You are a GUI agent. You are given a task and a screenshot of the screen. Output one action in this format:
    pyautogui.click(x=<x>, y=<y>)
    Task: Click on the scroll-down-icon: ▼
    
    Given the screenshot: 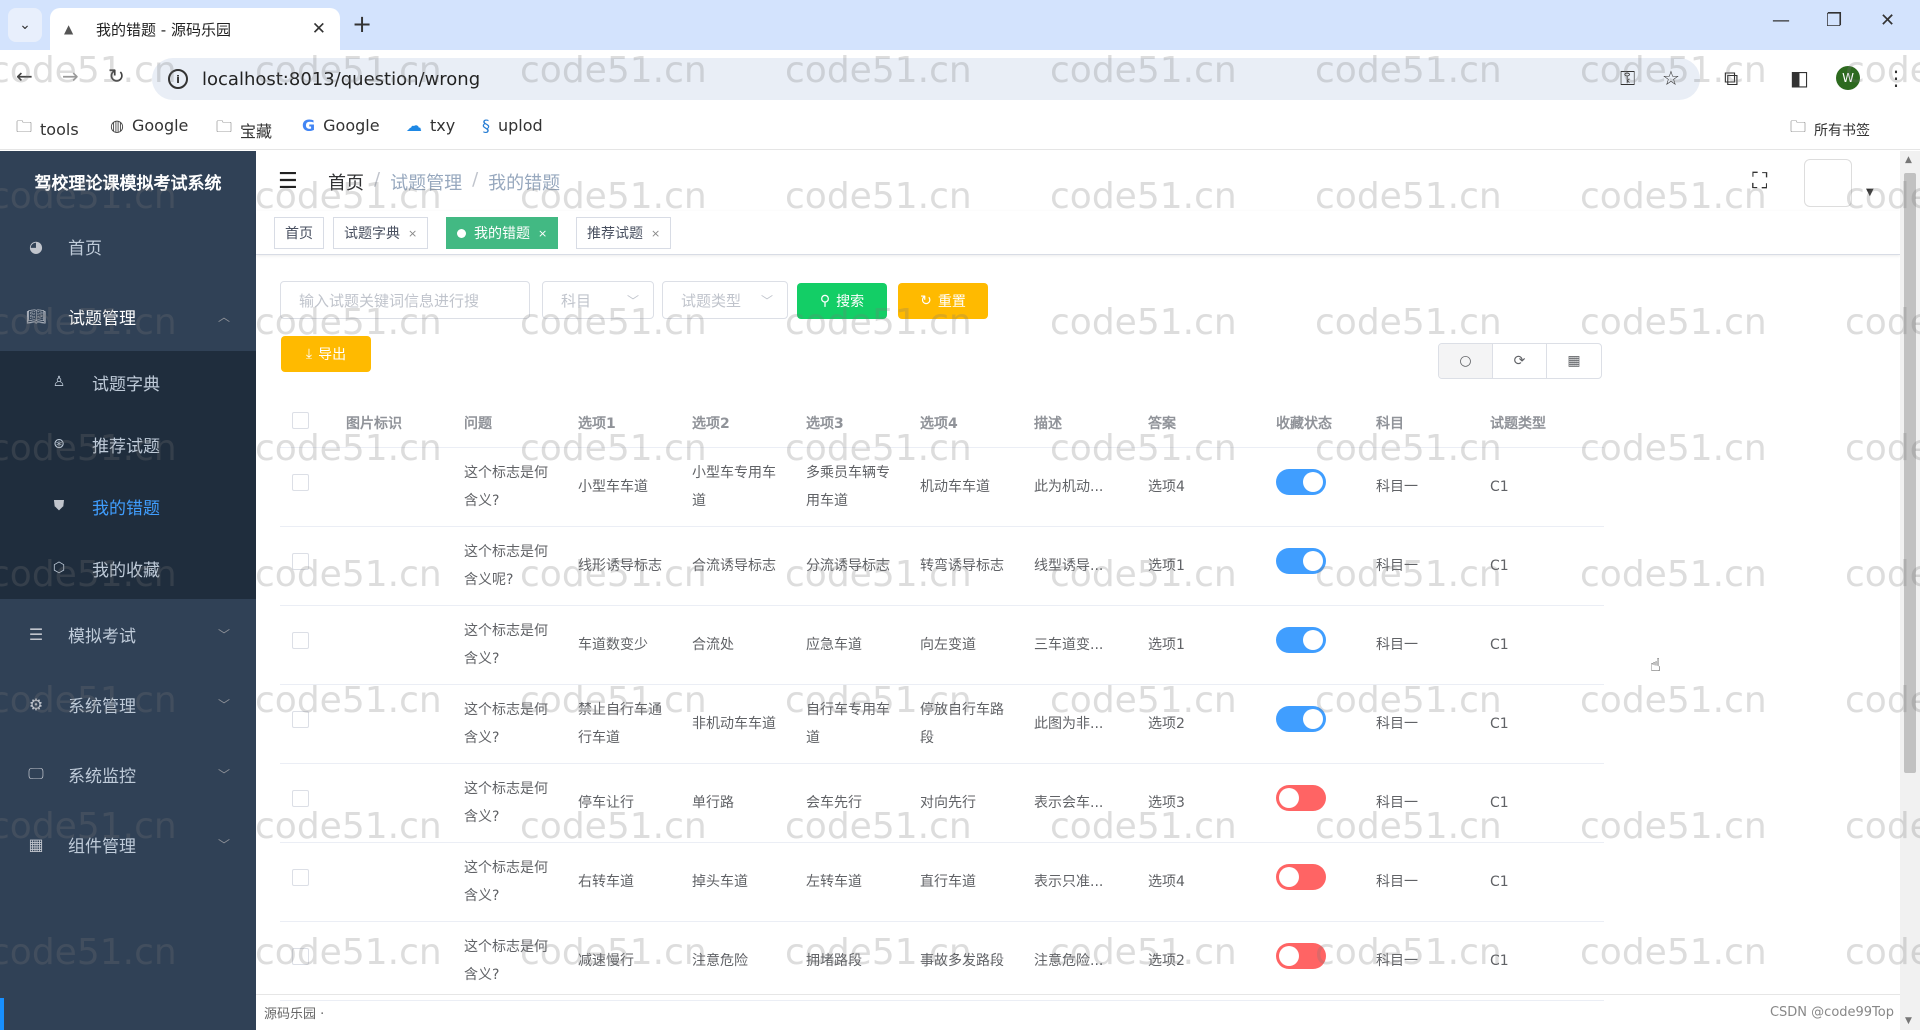 What is the action you would take?
    pyautogui.click(x=1908, y=1021)
    